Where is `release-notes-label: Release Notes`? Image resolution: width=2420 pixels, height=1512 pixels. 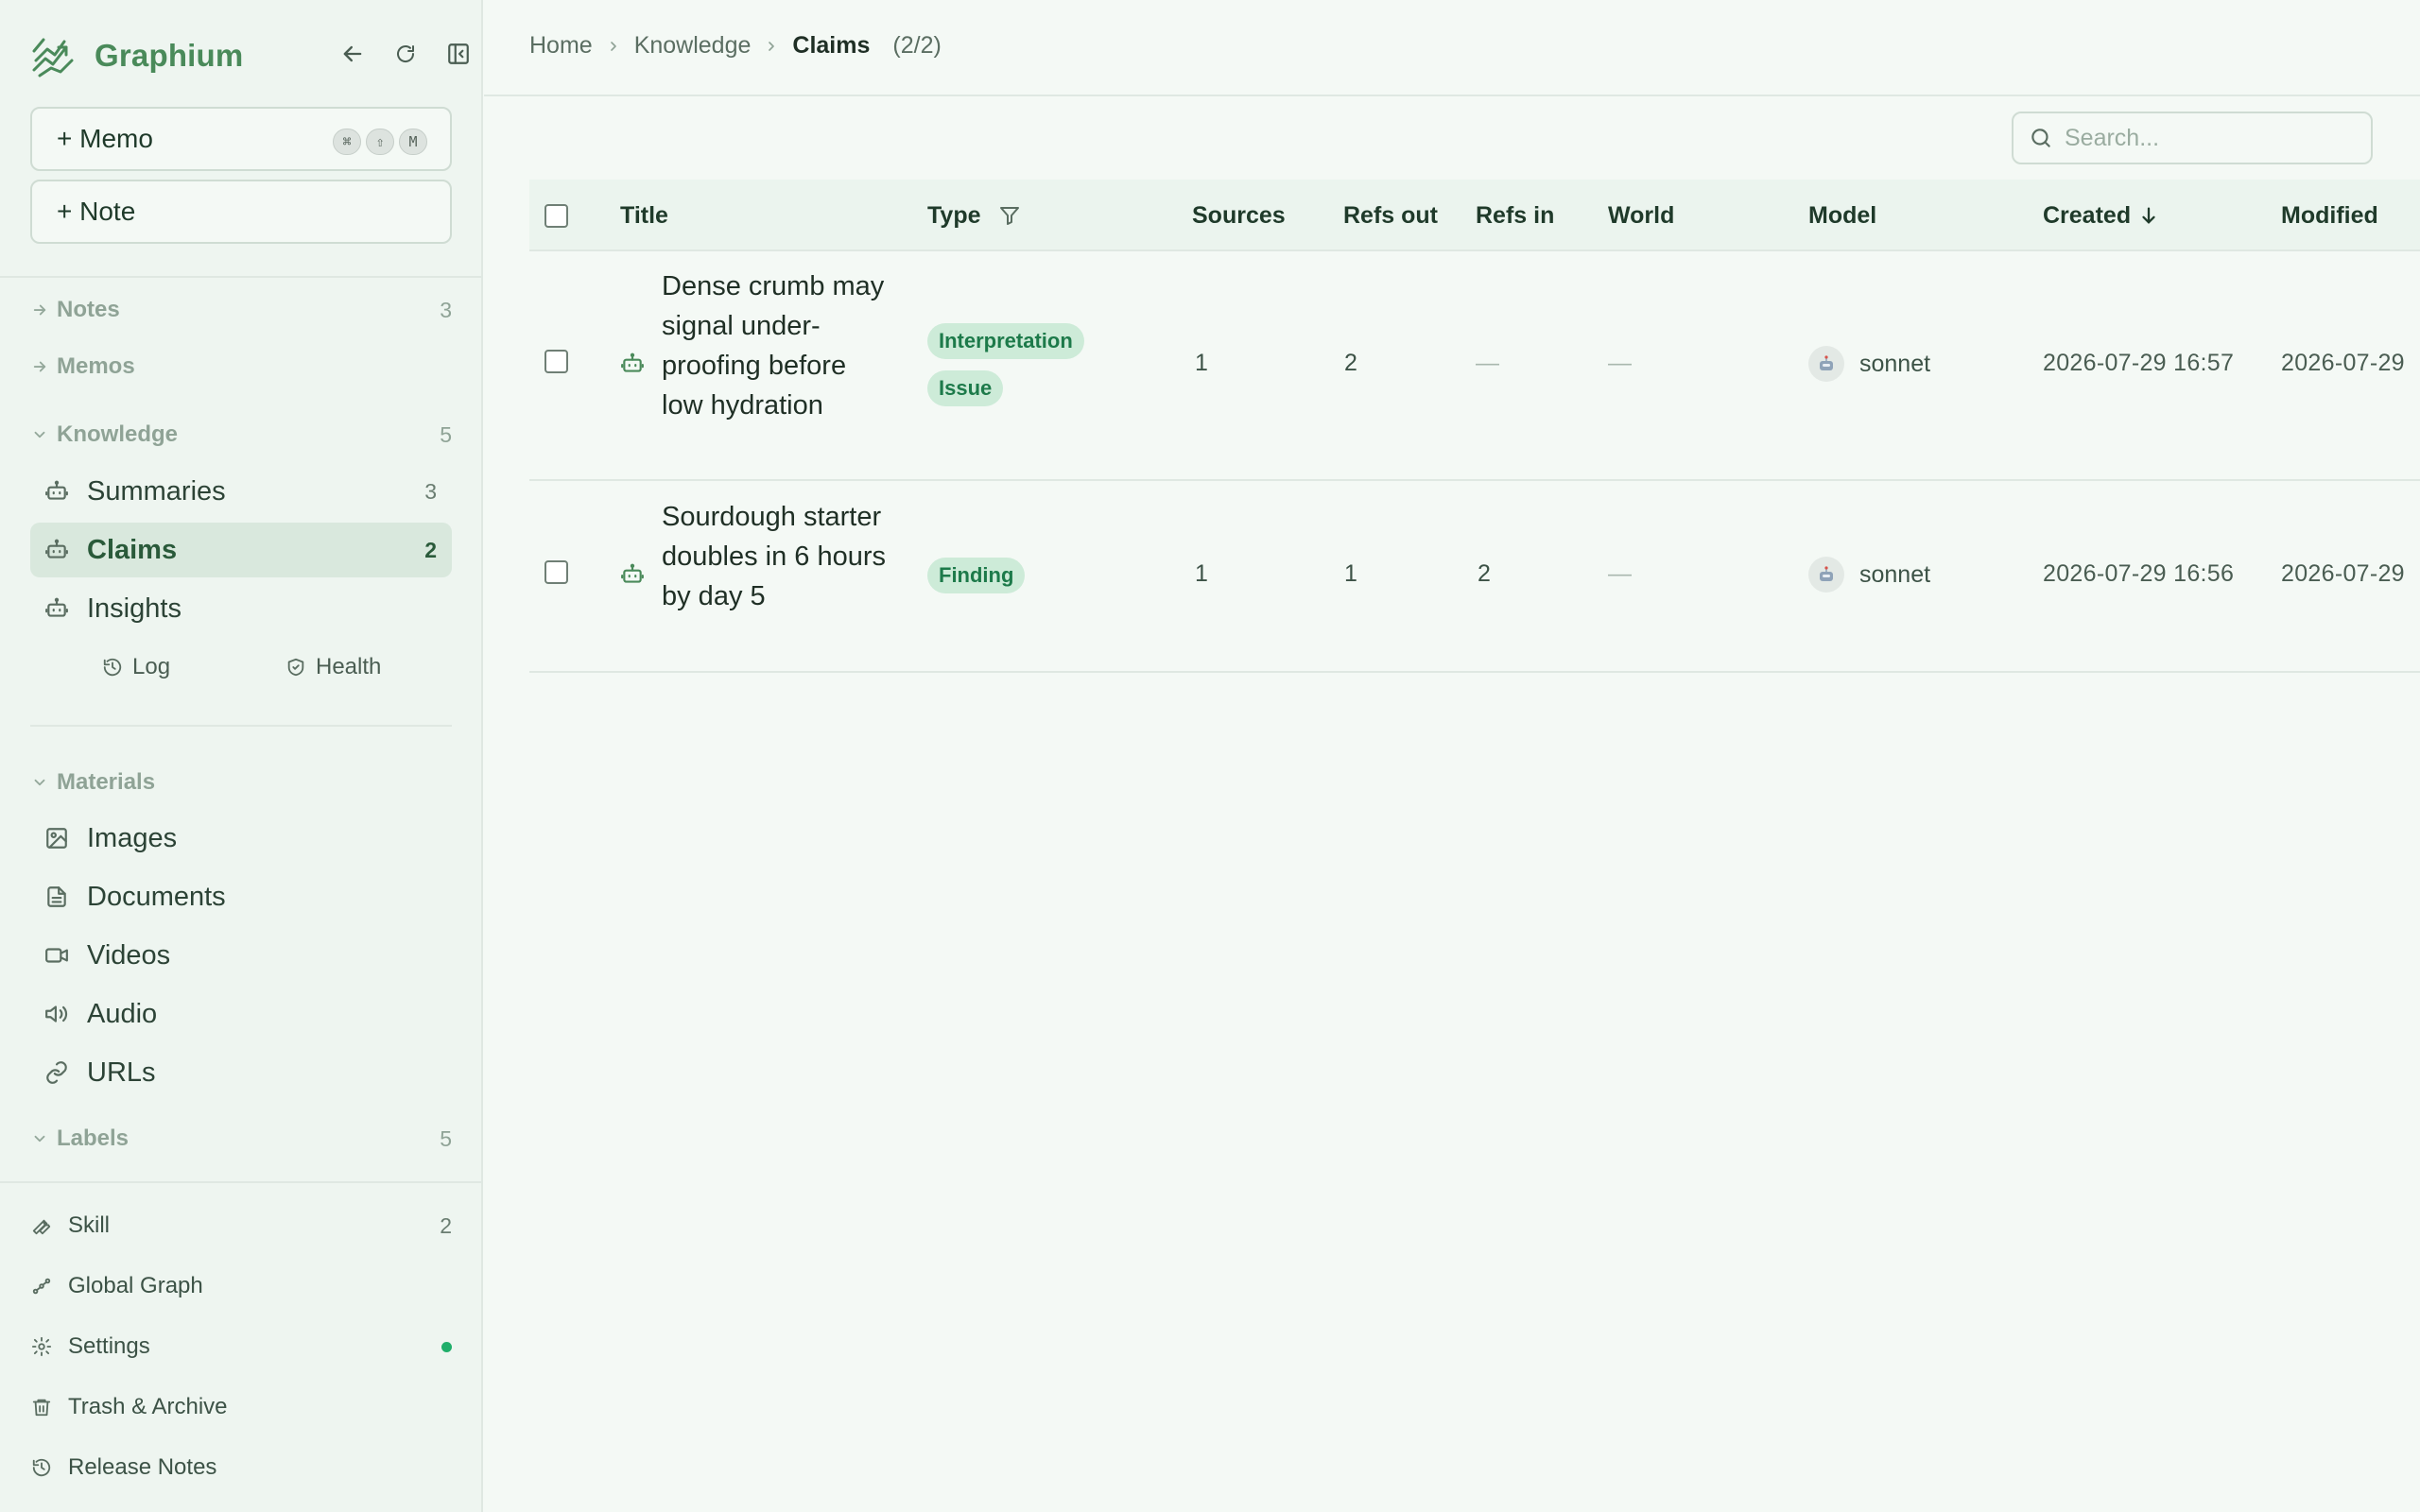 release-notes-label: Release Notes is located at coordinates (142, 1467).